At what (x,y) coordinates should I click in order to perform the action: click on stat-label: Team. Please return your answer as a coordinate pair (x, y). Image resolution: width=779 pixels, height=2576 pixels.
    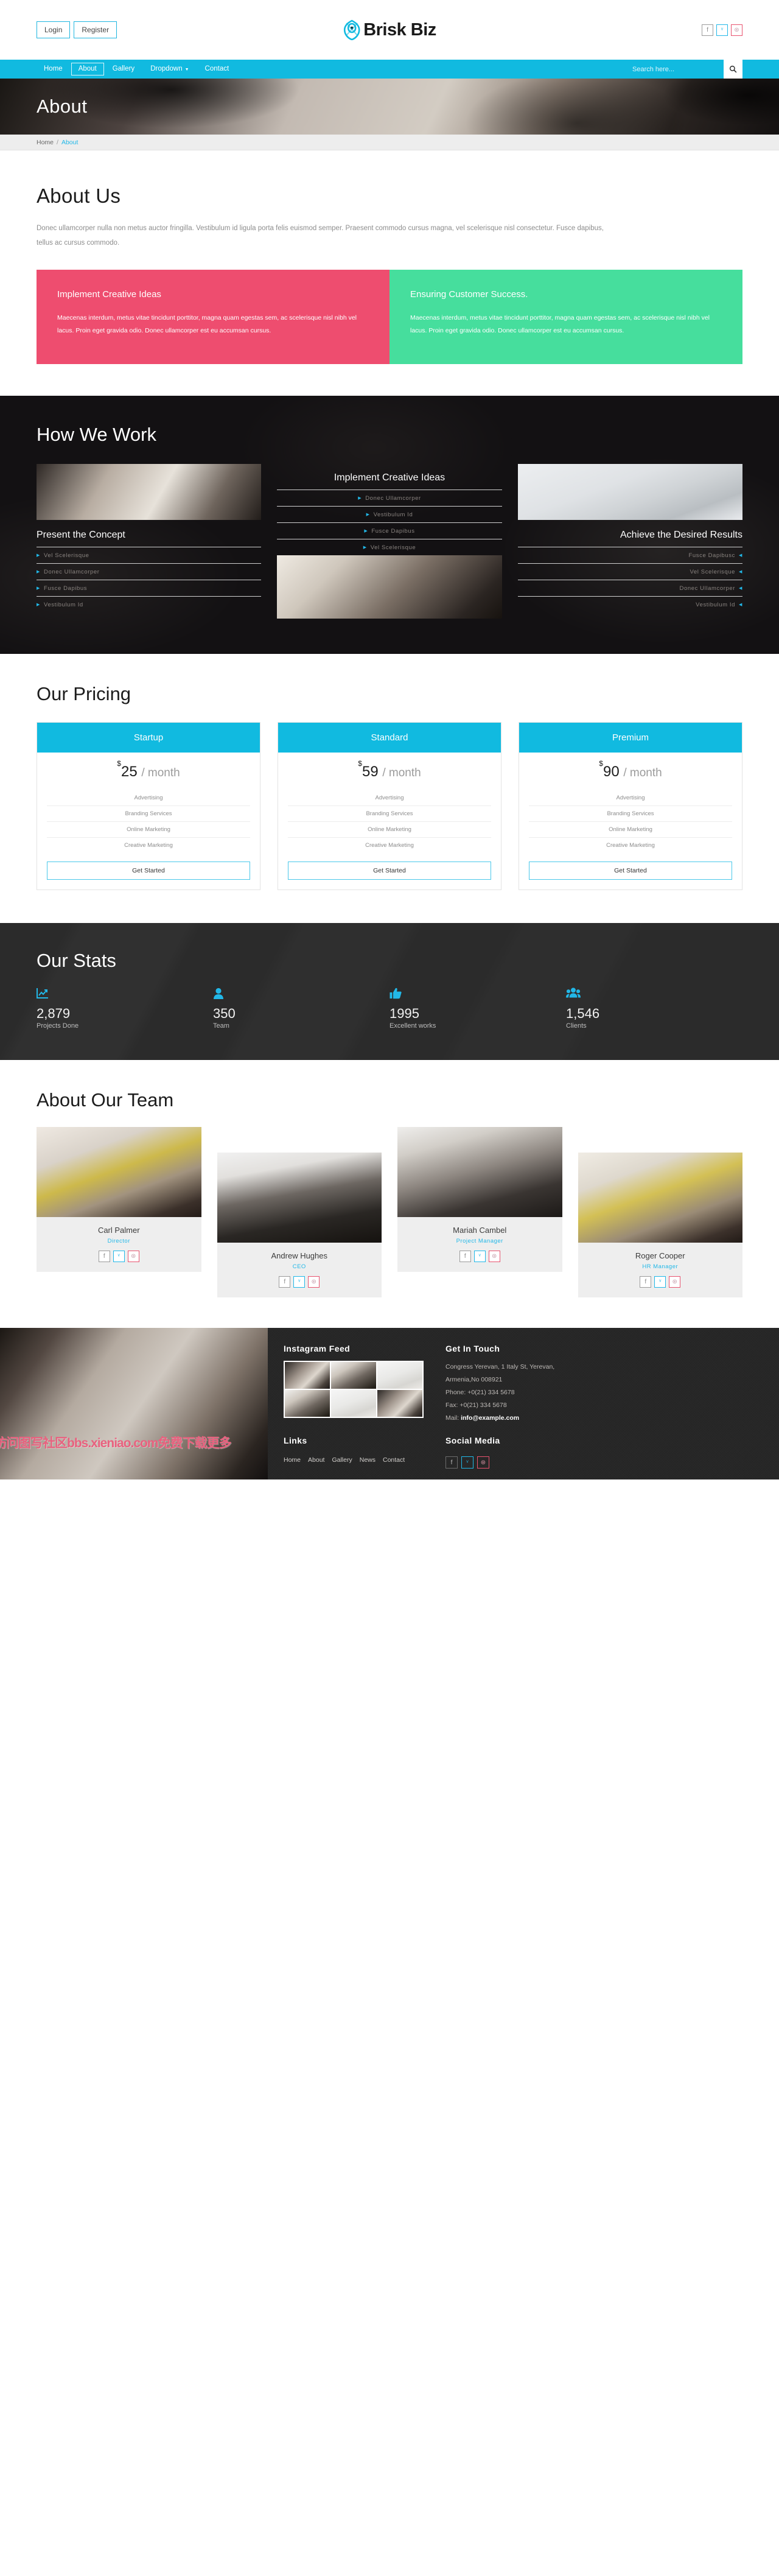
    Looking at the image, I should click on (221, 1026).